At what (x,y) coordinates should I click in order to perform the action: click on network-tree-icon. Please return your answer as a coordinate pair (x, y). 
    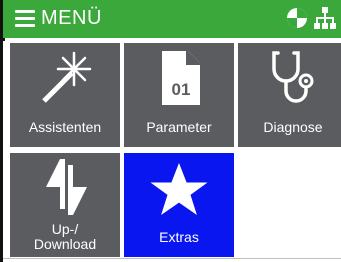
    Looking at the image, I should click on (325, 18).